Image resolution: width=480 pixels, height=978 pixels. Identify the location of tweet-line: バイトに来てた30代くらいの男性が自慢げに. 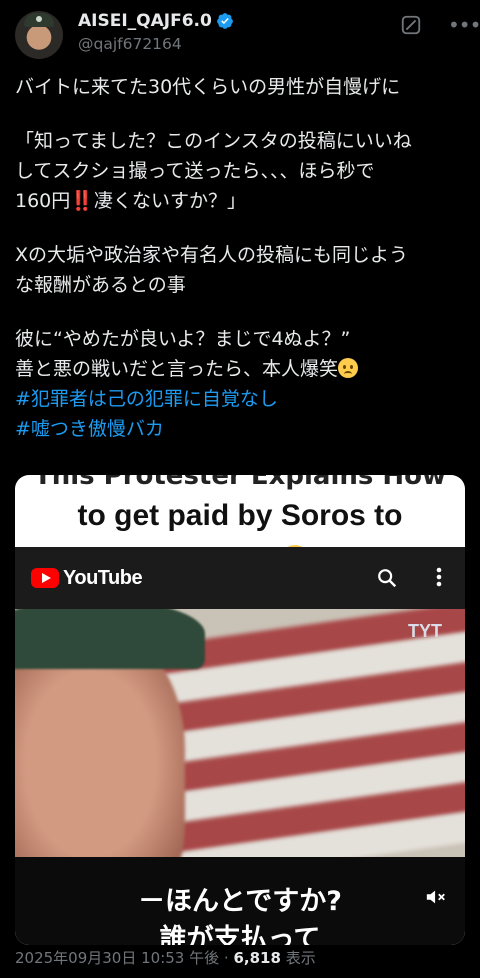
(208, 87).